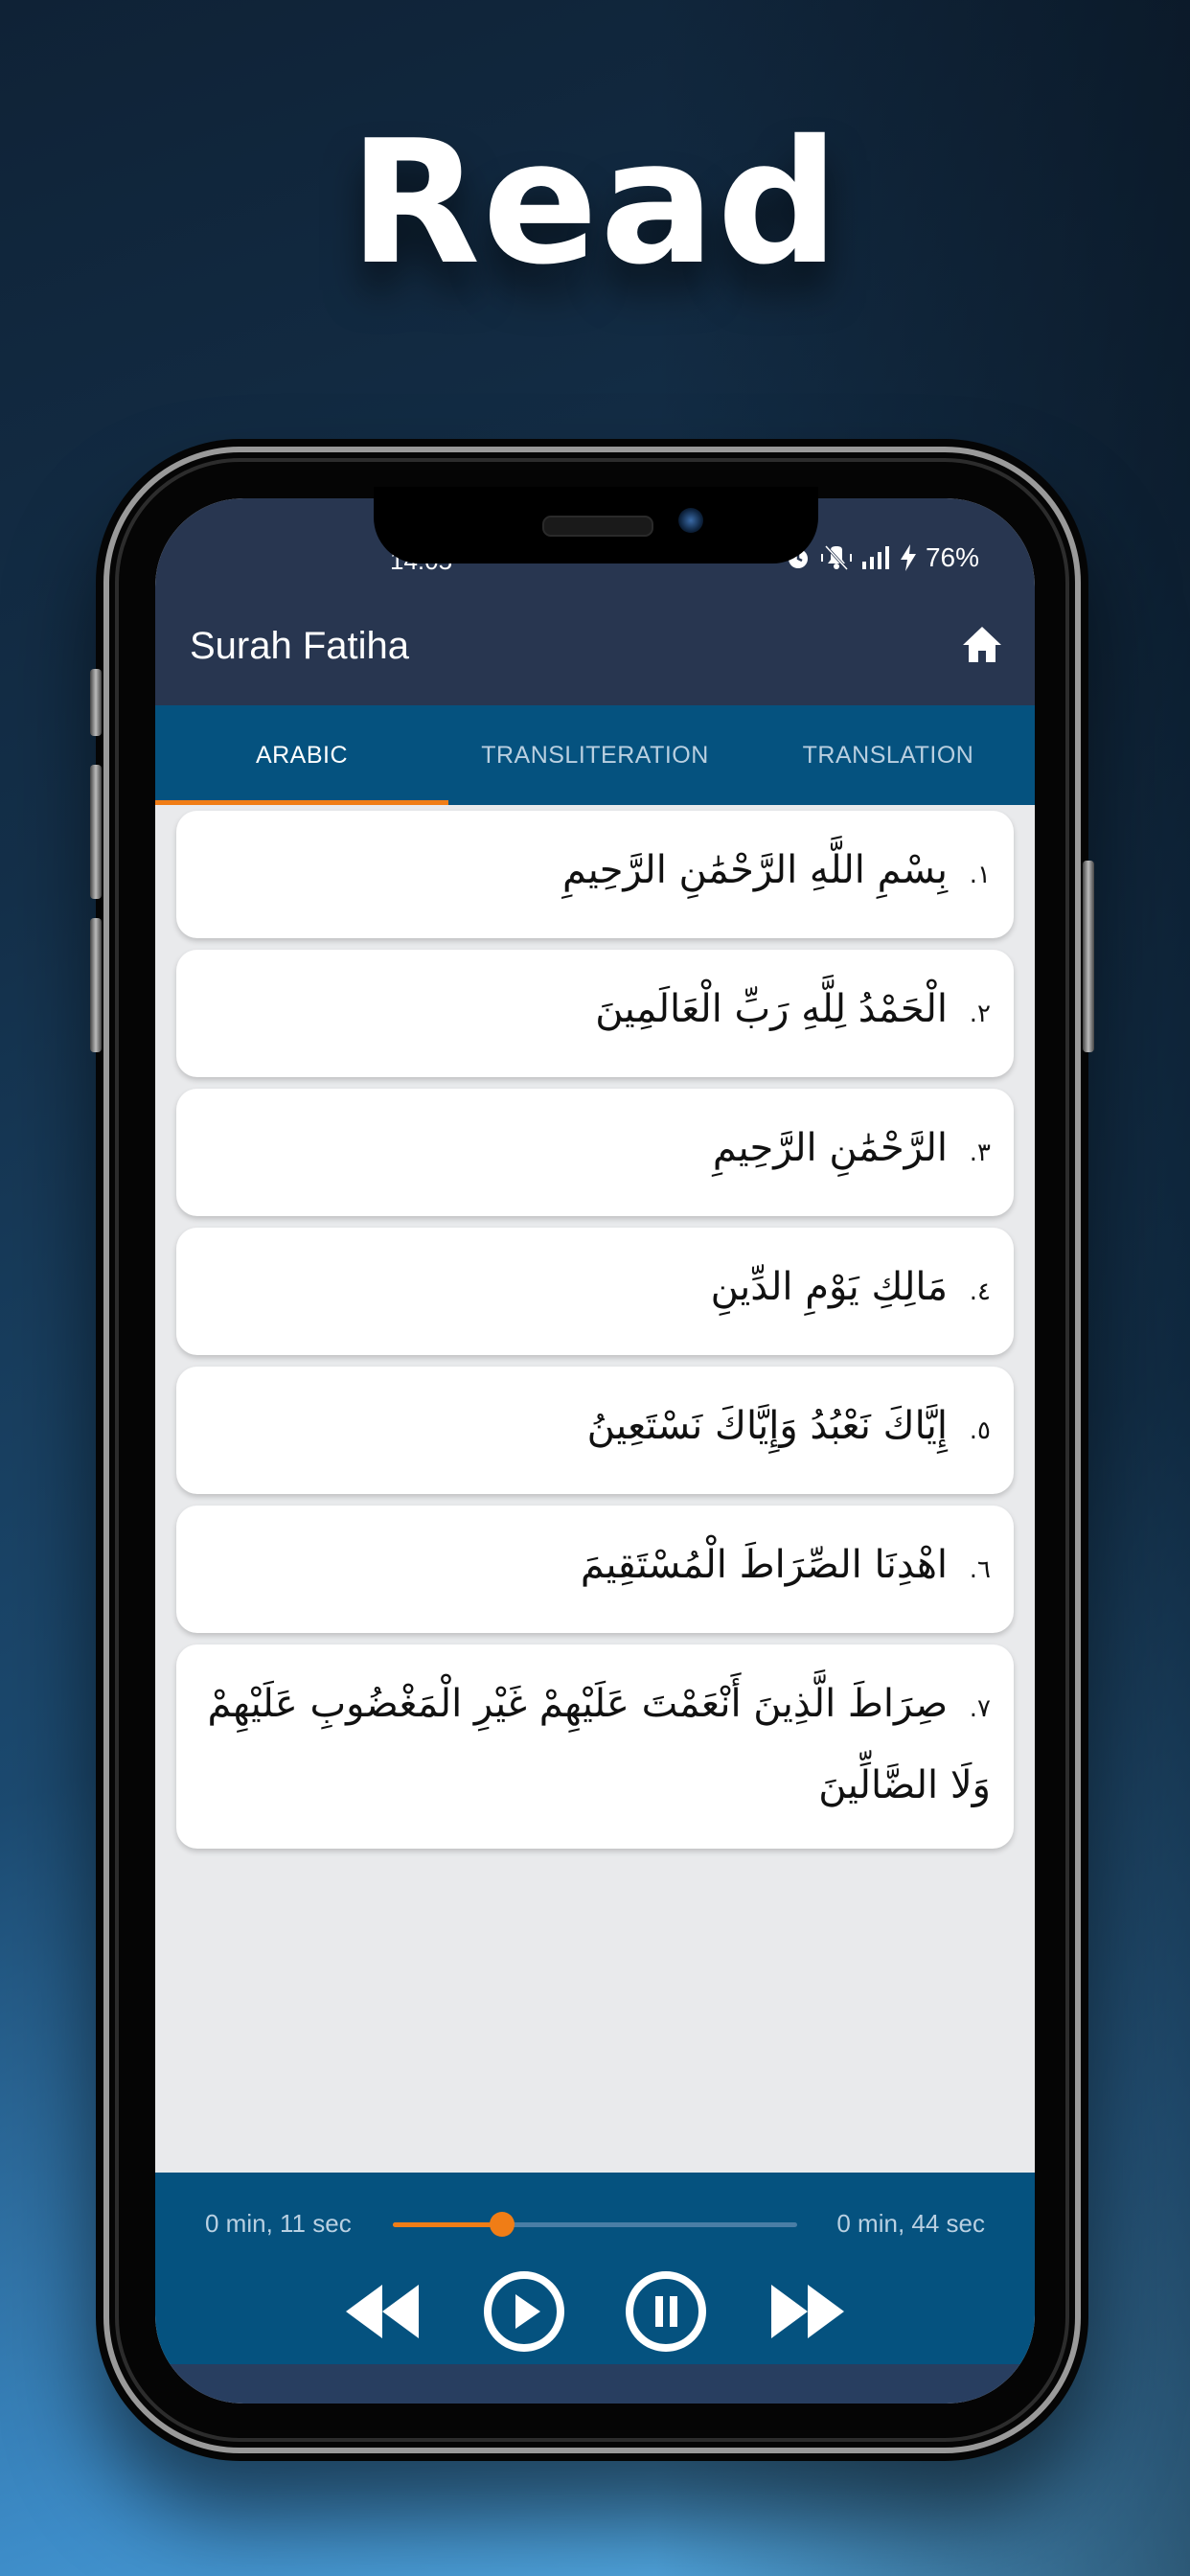 The width and height of the screenshot is (1190, 2576). I want to click on phone-notch, so click(596, 525).